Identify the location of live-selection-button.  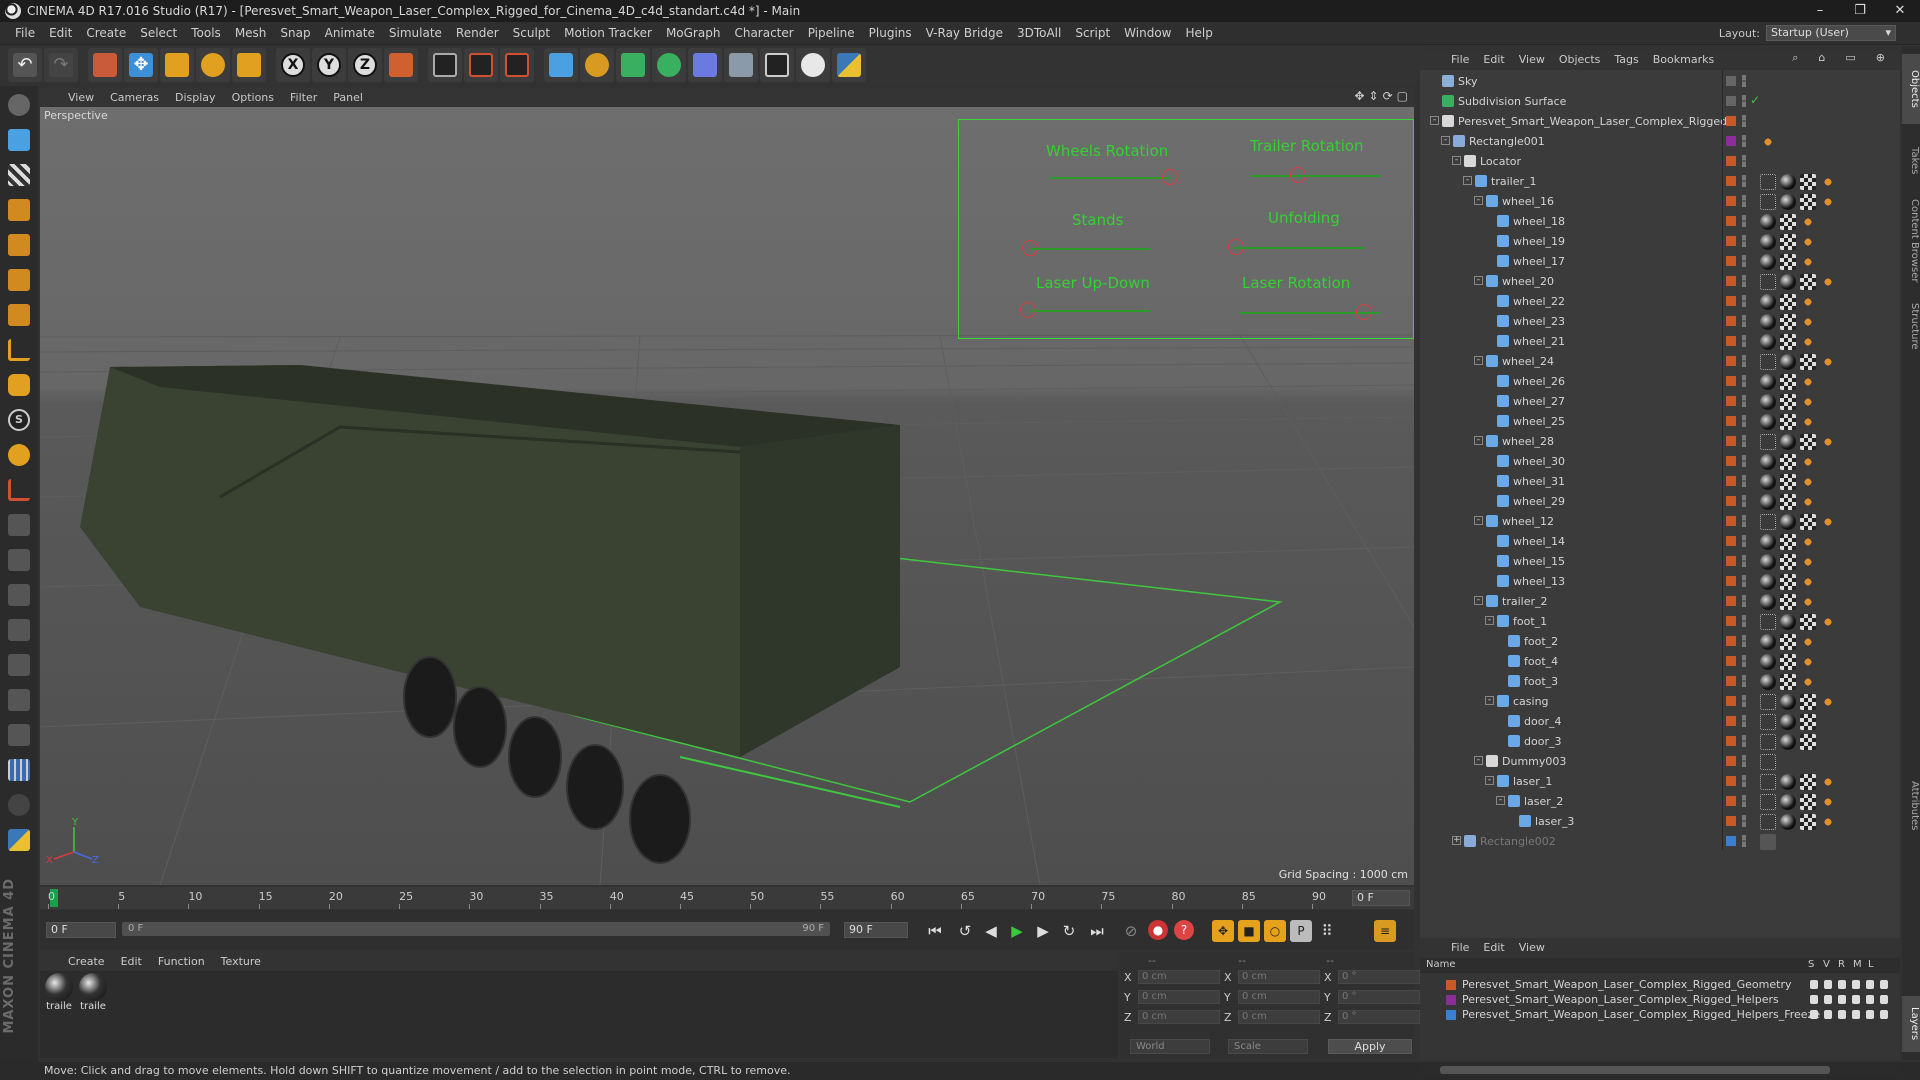
(105, 65).